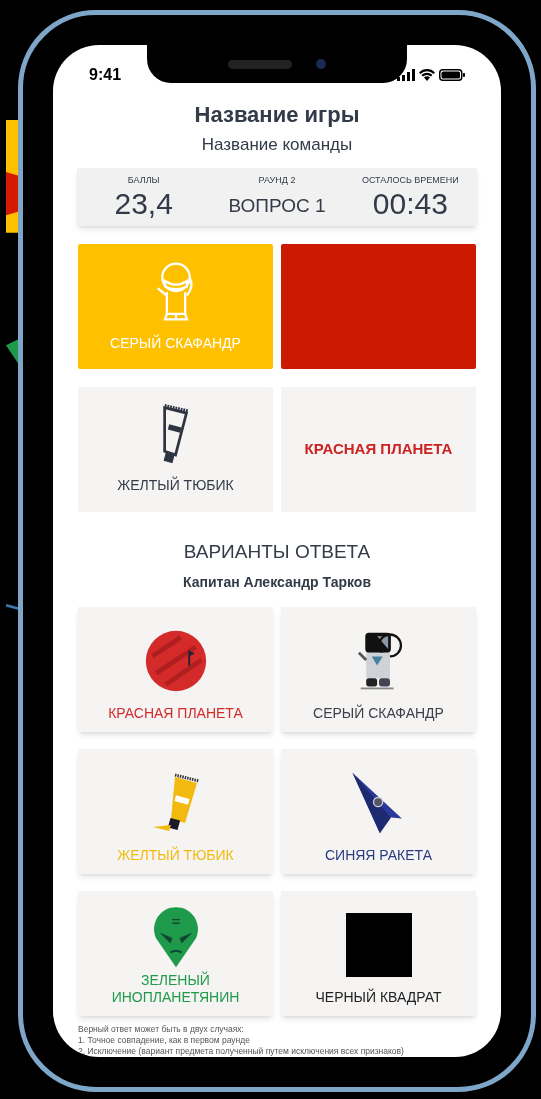 The width and height of the screenshot is (541, 1099). I want to click on stat-label: БАЛЛЫ, so click(143, 180).